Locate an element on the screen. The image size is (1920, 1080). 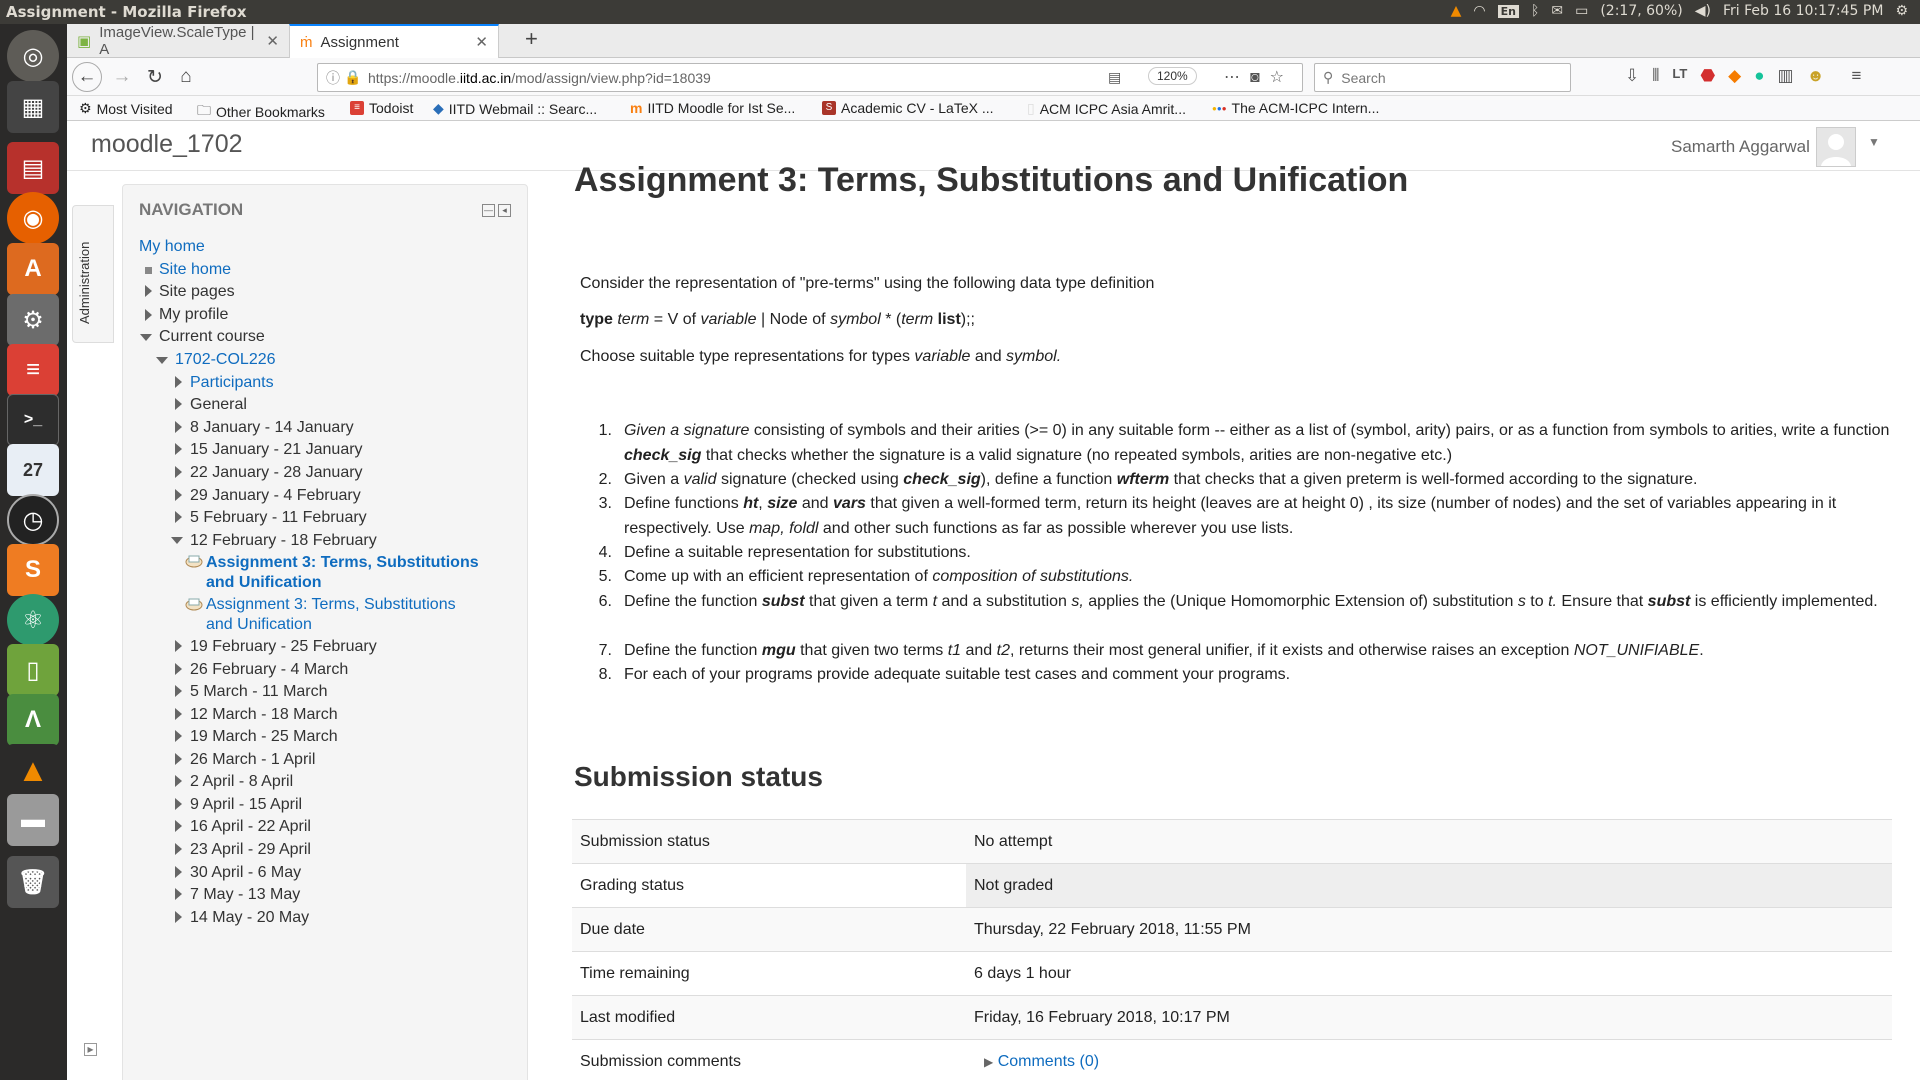
battery-status: (2:17, 60%) is located at coordinates (1641, 11).